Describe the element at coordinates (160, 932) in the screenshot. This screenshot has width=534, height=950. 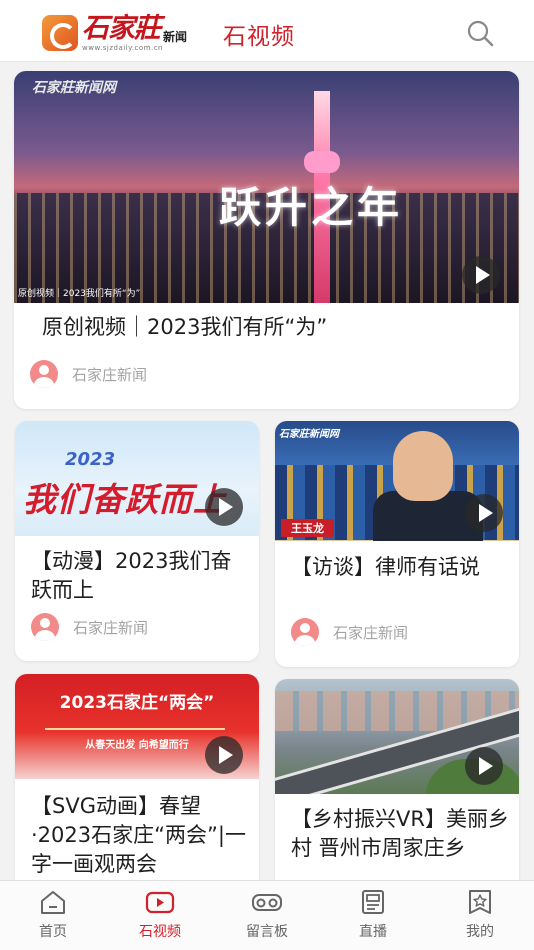
I see `tab-label: 石视频` at that location.